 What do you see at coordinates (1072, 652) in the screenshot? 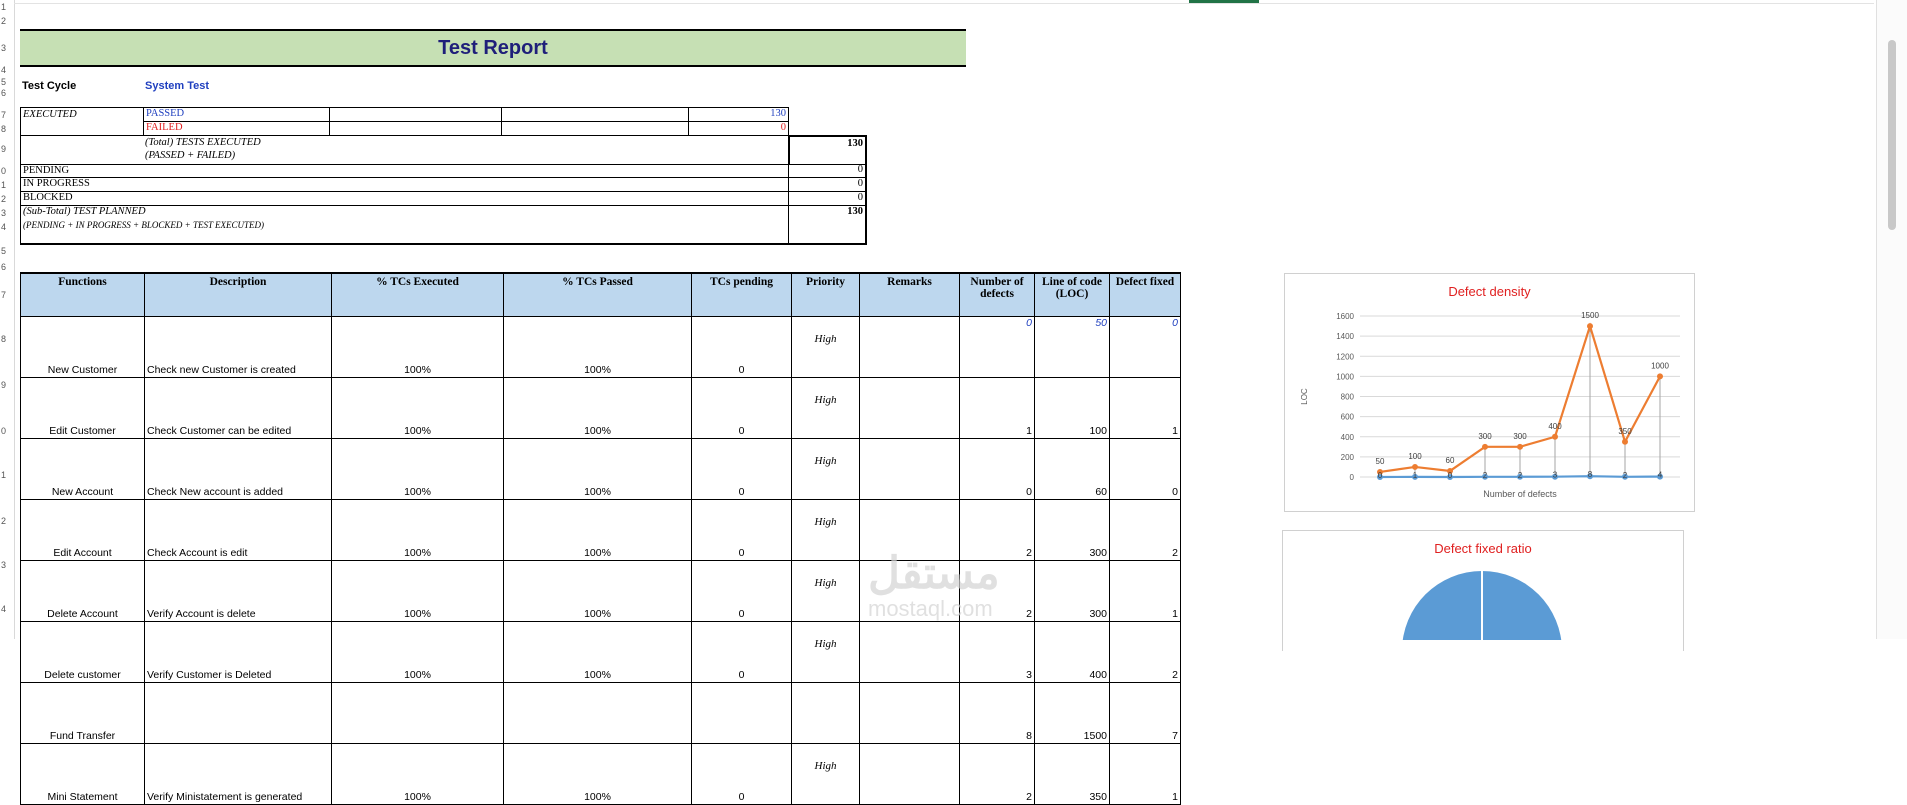
I see `cell-loc: 400` at bounding box center [1072, 652].